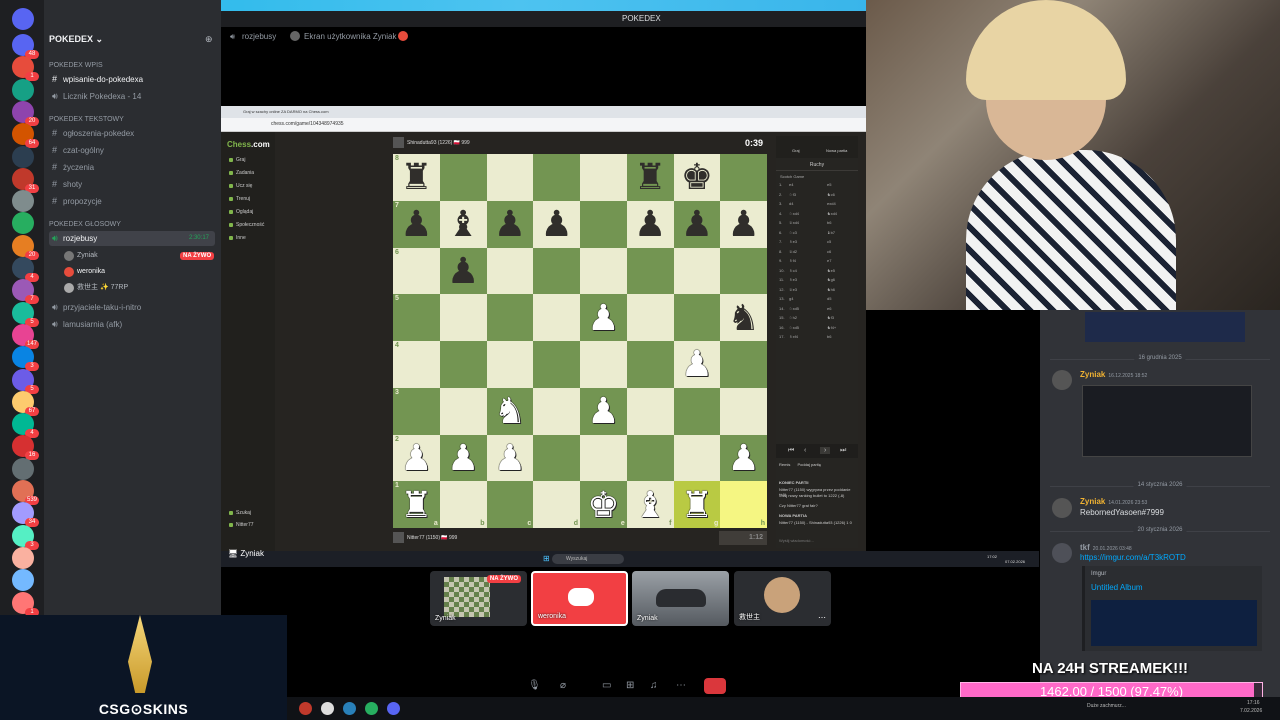 This screenshot has width=1280, height=720. Describe the element at coordinates (1113, 501) in the screenshot. I see `message-author: Zyniak 14.01.2026 23:53` at that location.